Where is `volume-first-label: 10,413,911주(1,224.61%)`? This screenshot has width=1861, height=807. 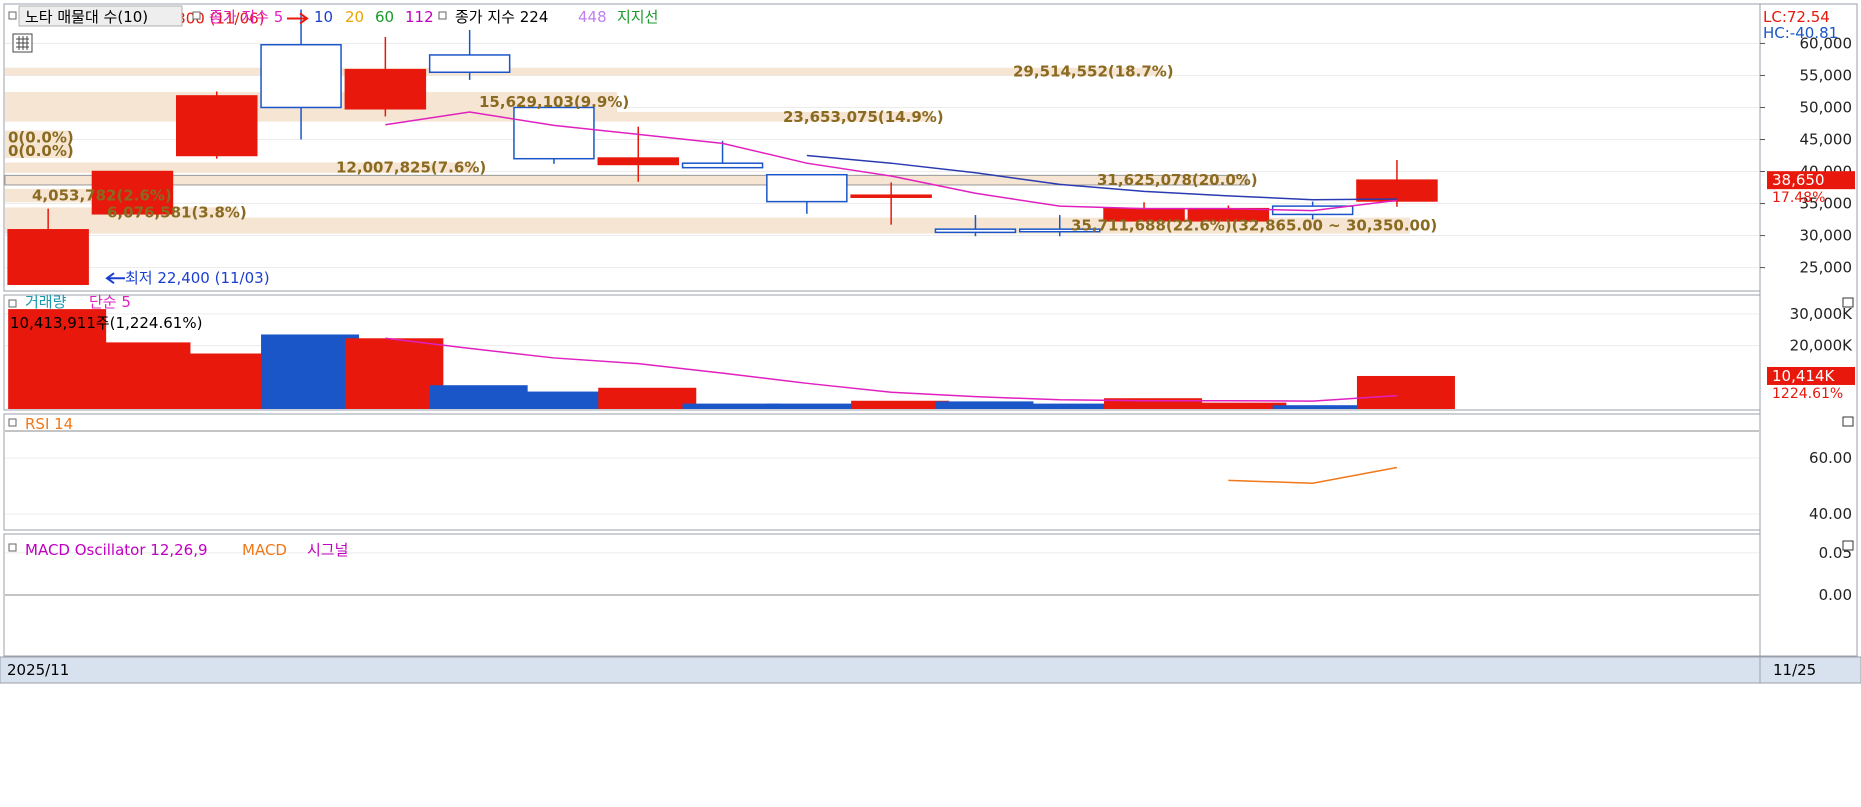
volume-first-label: 10,413,911주(1,224.61%) is located at coordinates (106, 323).